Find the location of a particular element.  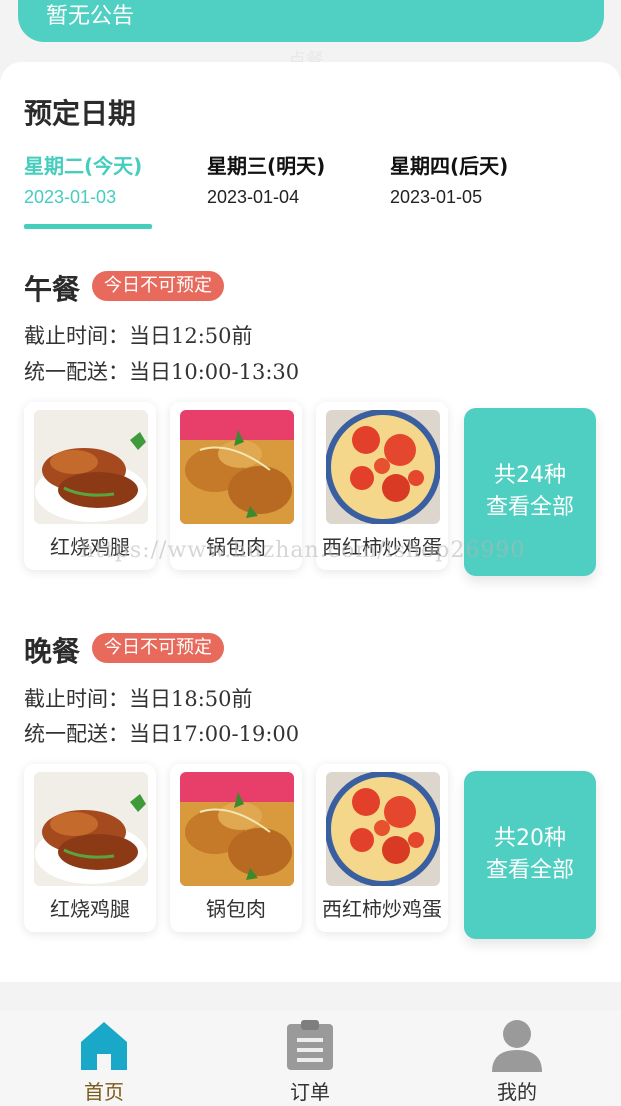

home-icon is located at coordinates (104, 1045).